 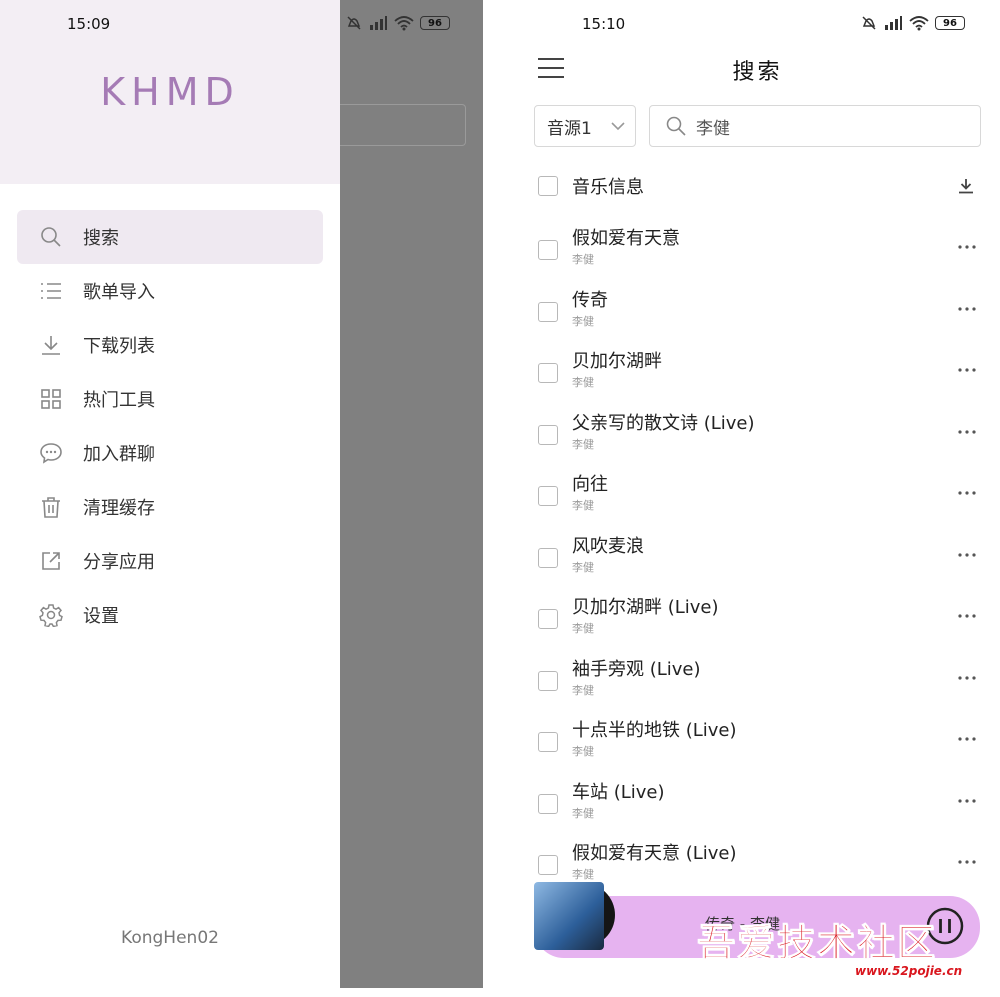 I want to click on chevron-down-icon, so click(x=618, y=126).